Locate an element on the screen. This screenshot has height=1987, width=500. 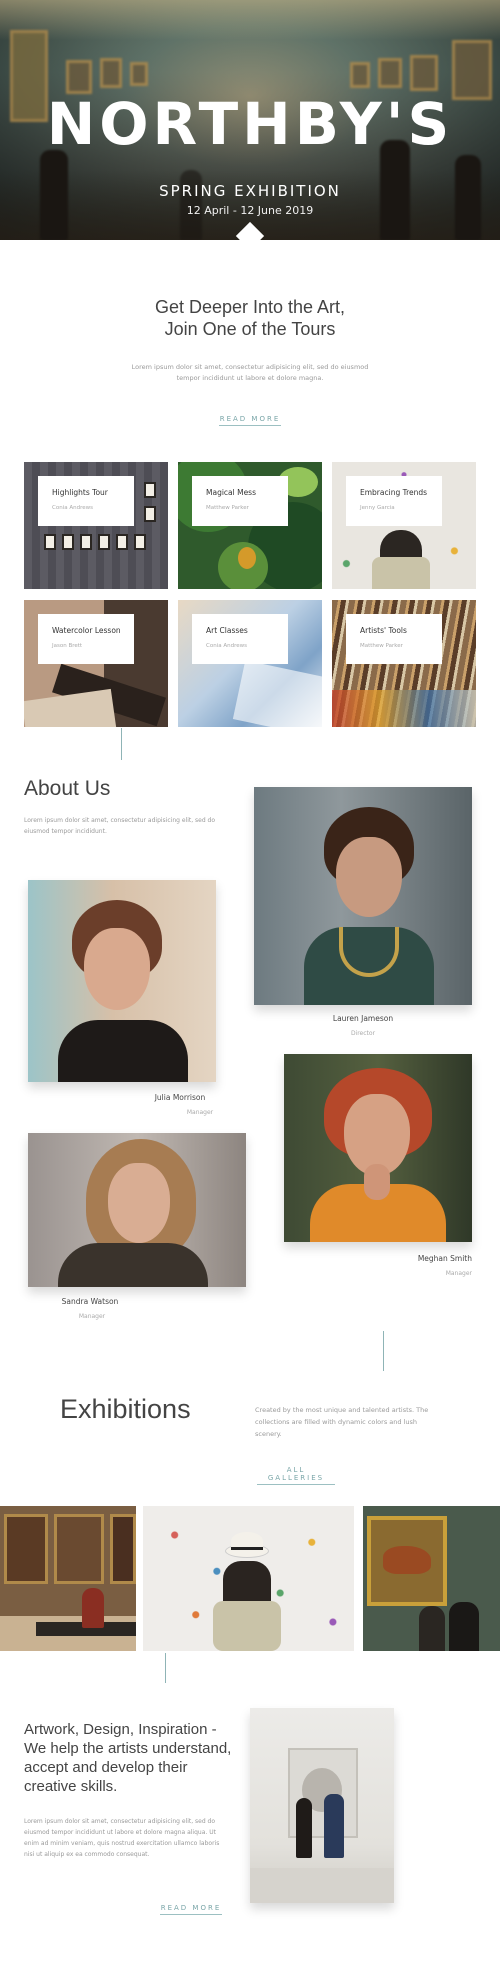
all-galleries-link: ALL GALLERIES is located at coordinates (296, 1475).